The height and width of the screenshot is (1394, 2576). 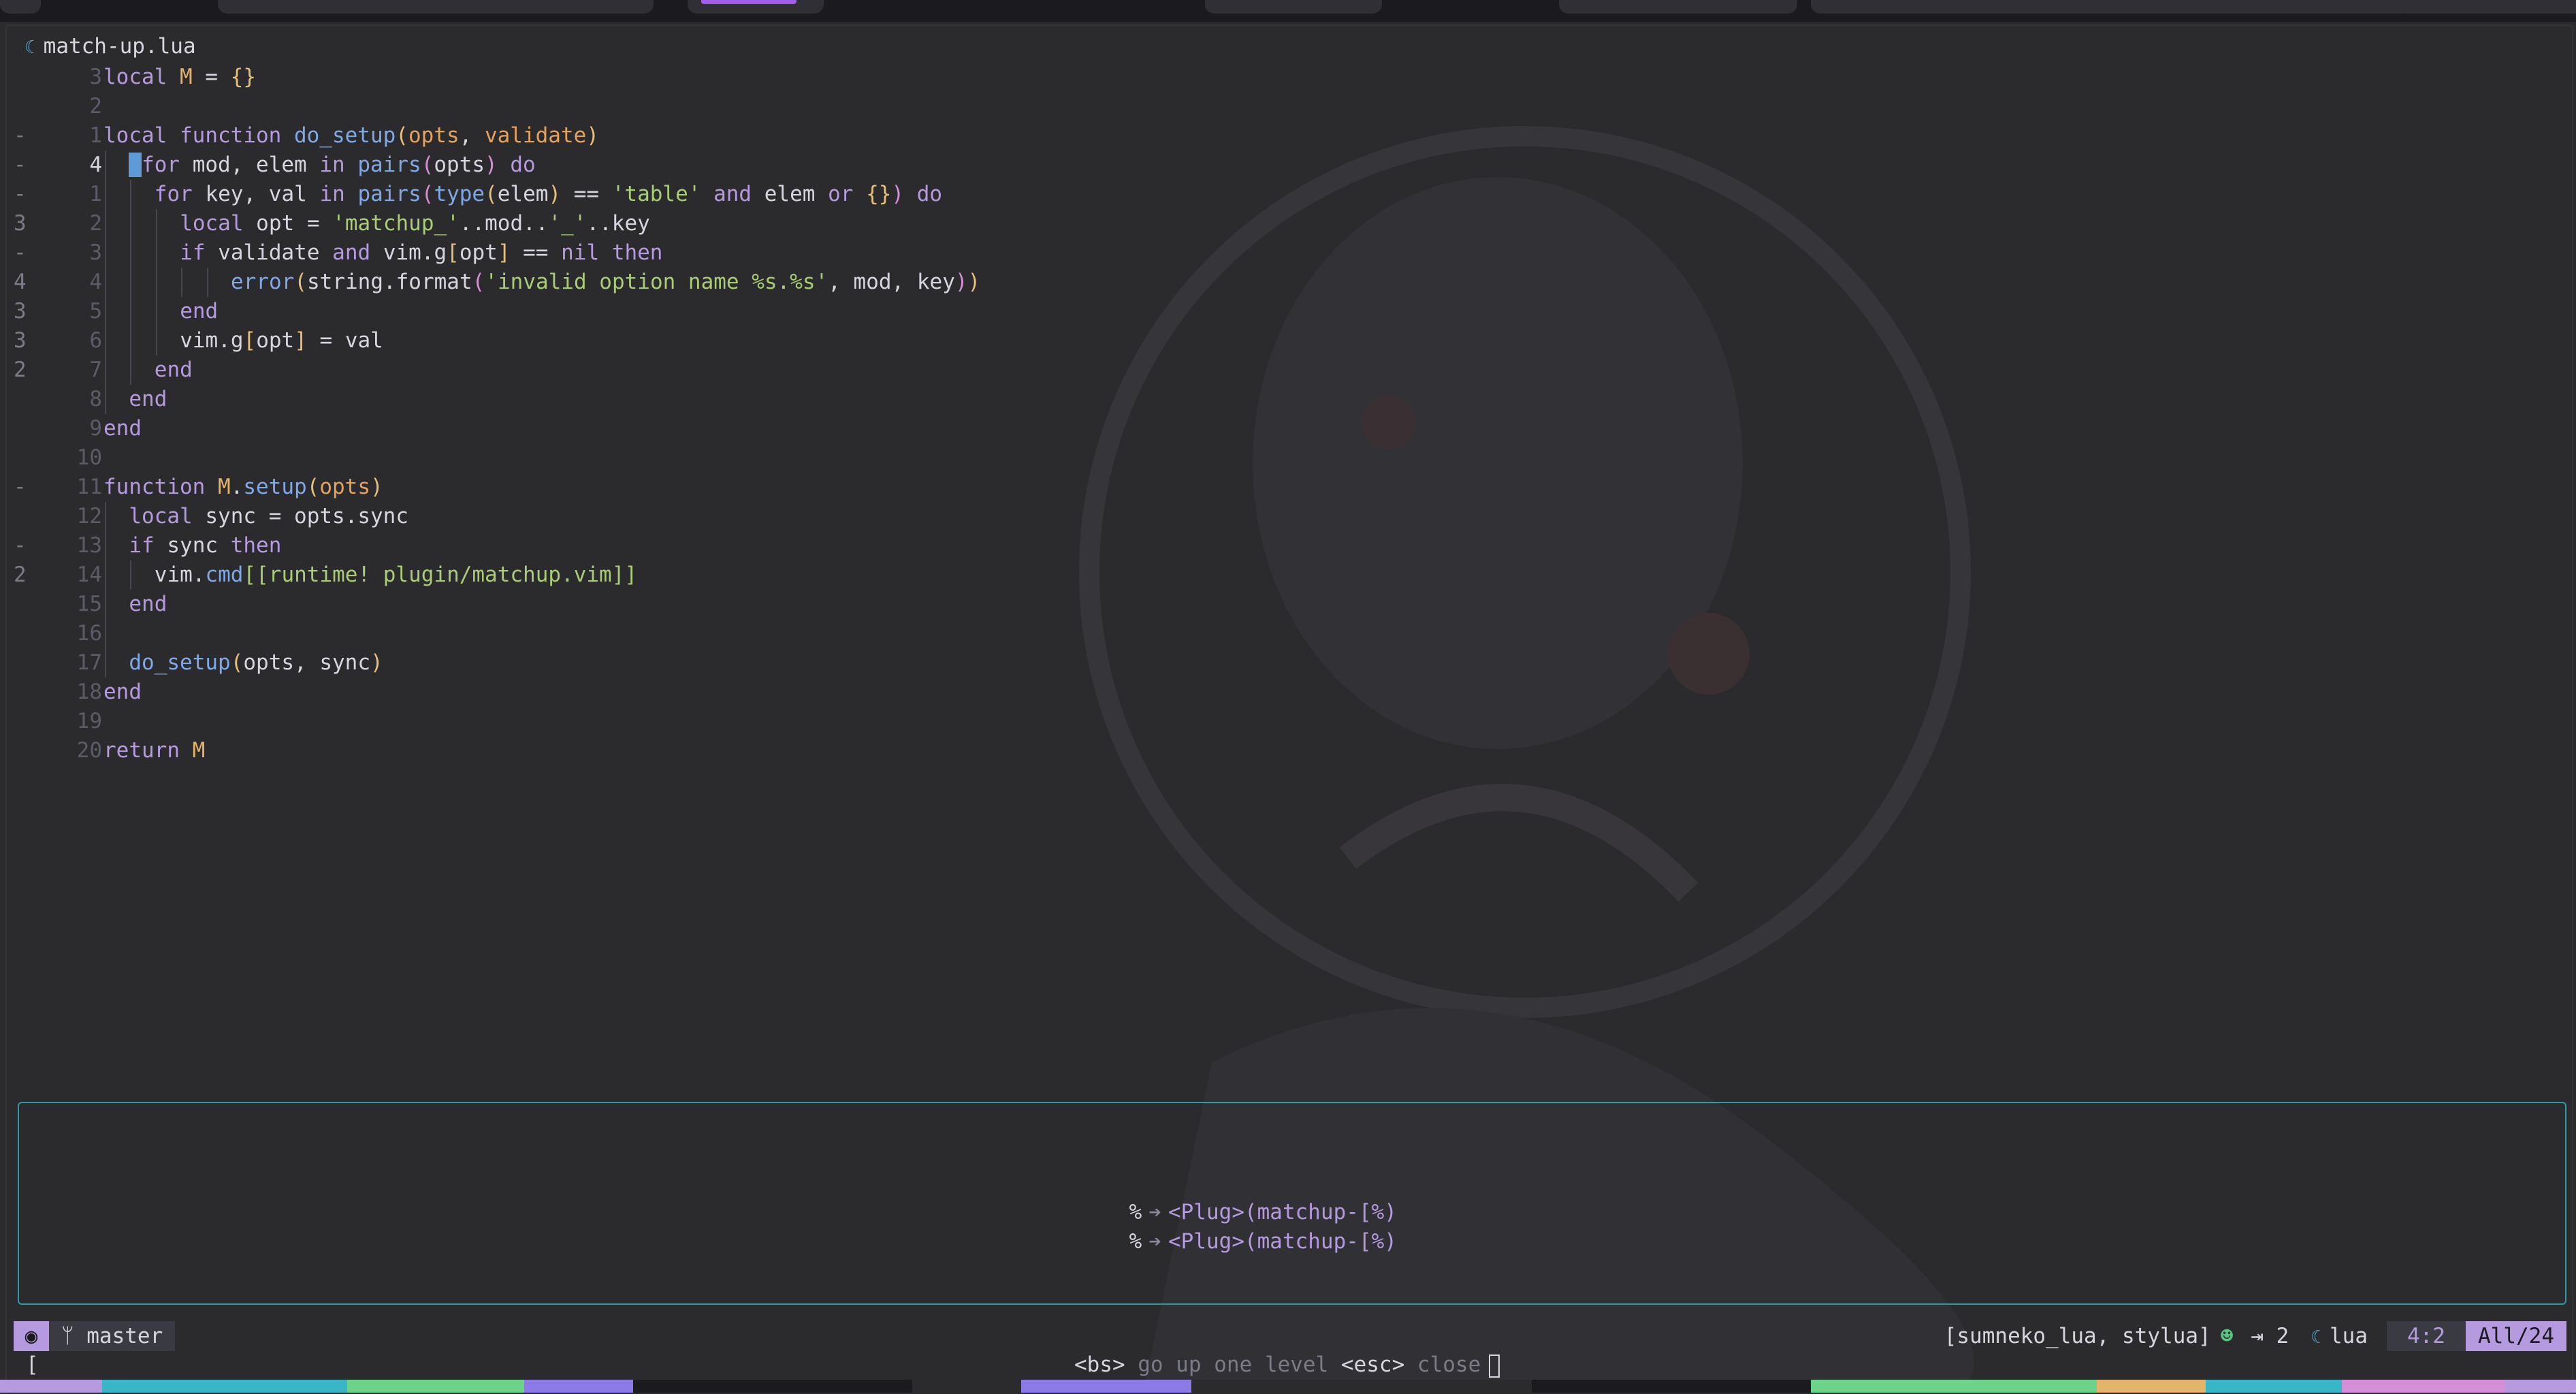 What do you see at coordinates (96, 282) in the screenshot?
I see `line-number: 4` at bounding box center [96, 282].